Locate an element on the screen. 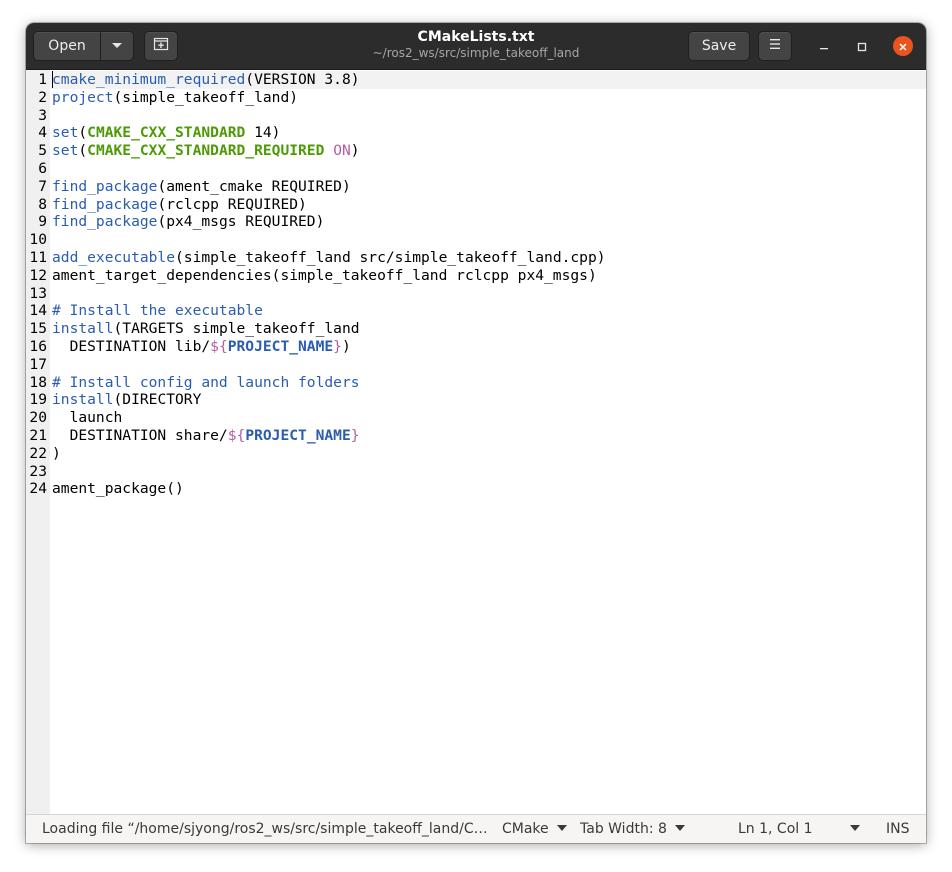 Image resolution: width=952 pixels, height=872 pixels. code-line: 2 project(simple_takeoff_land) is located at coordinates (476, 98).